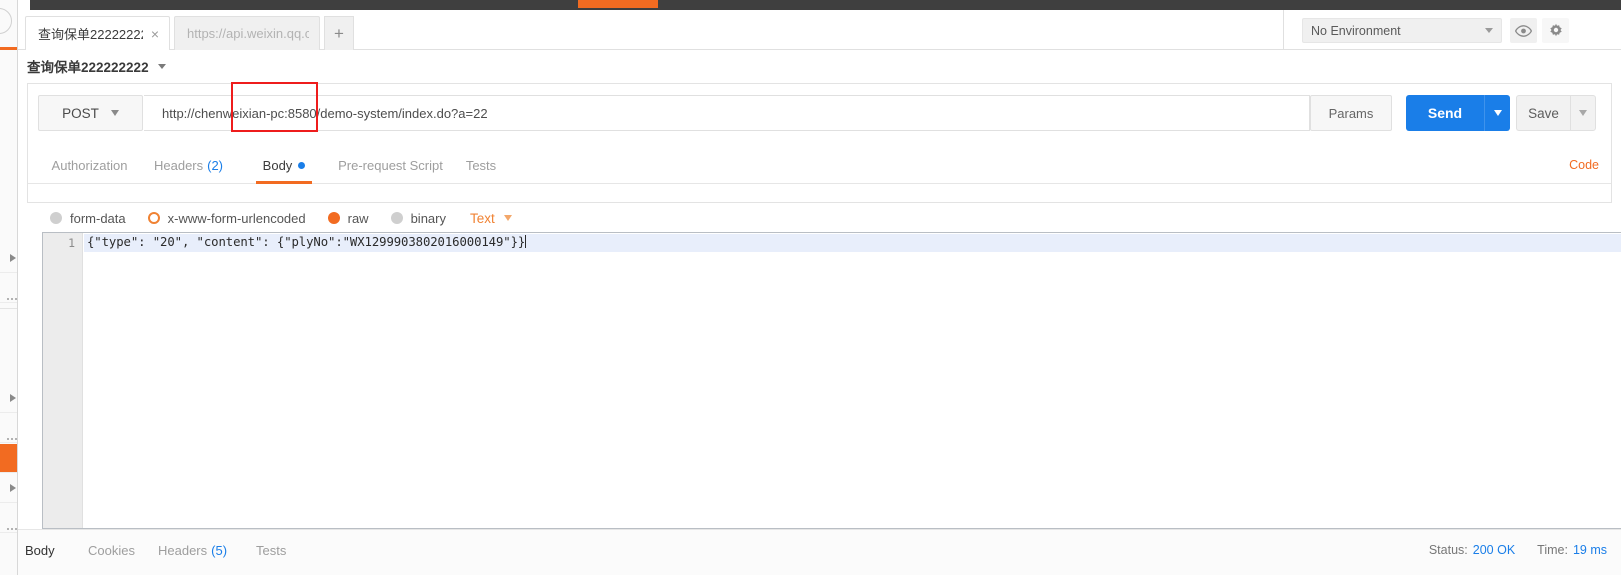  What do you see at coordinates (236, 218) in the screenshot?
I see `body-type-urlencoded-label: x-www-form-urlencoded` at bounding box center [236, 218].